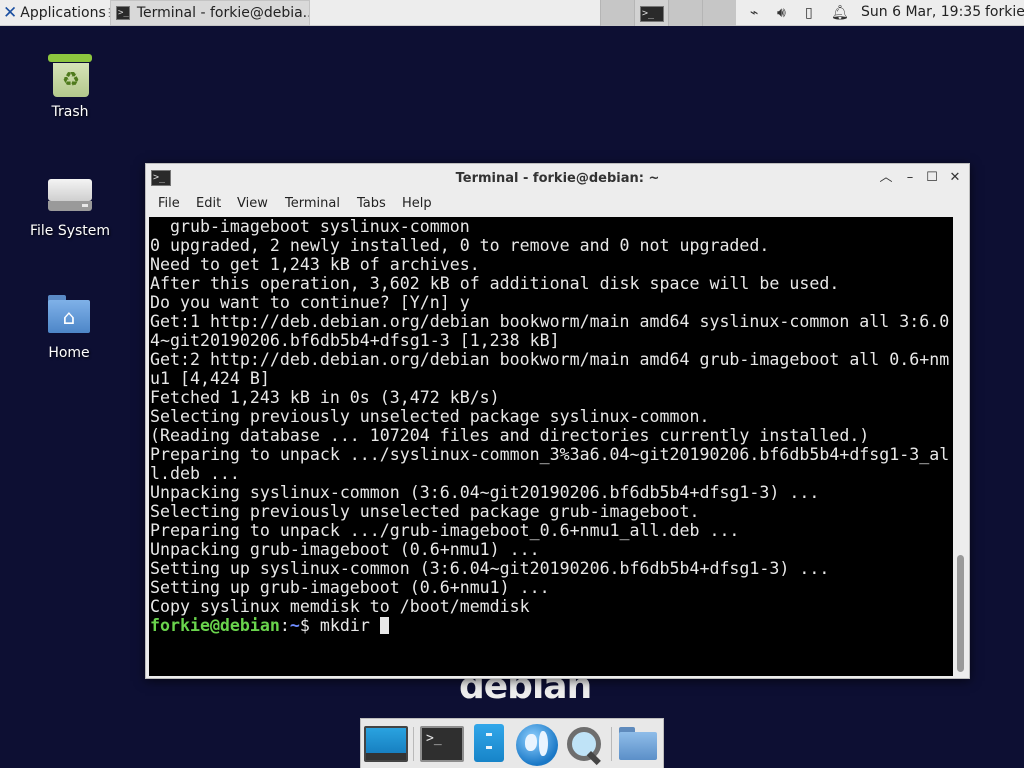  Describe the element at coordinates (921, 12) in the screenshot. I see `clock: Sun 6 Mar, 19:35` at that location.